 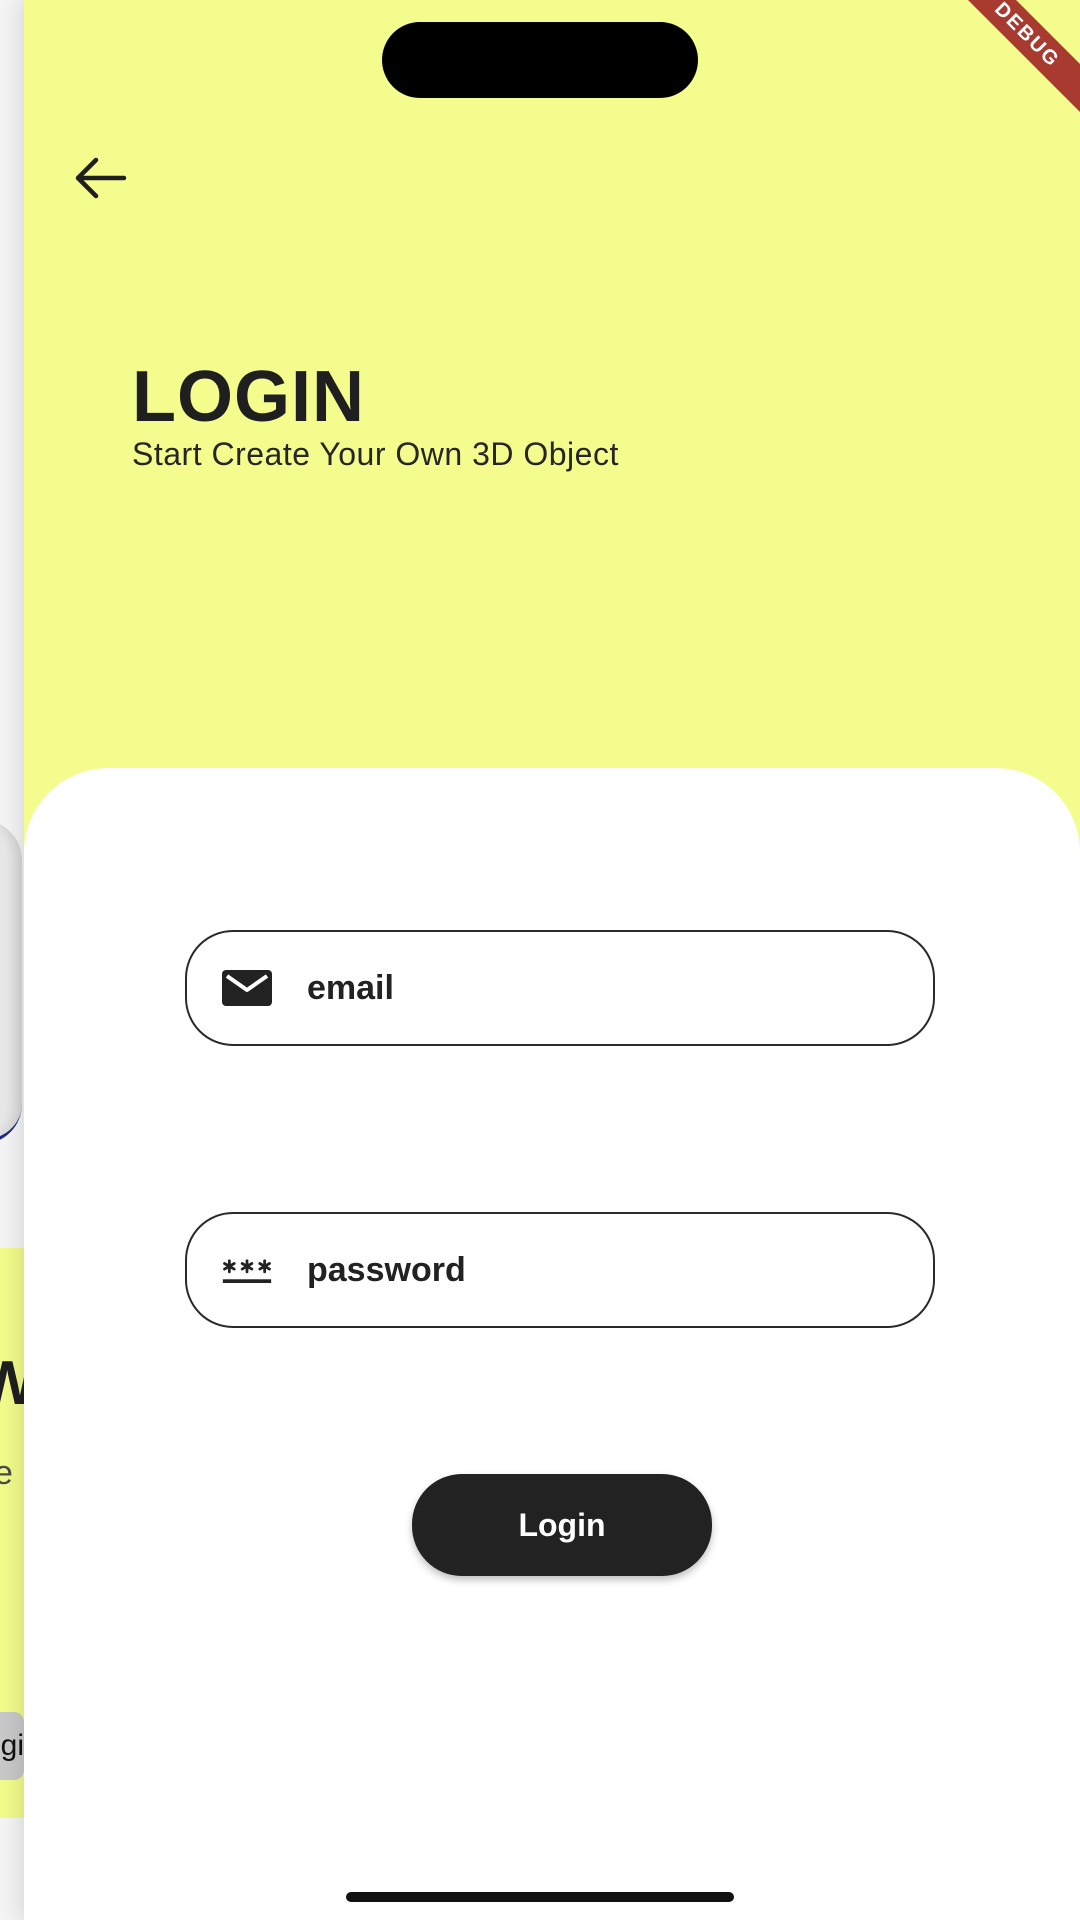 What do you see at coordinates (12, 1746) in the screenshot?
I see `background-partial-button: gi` at bounding box center [12, 1746].